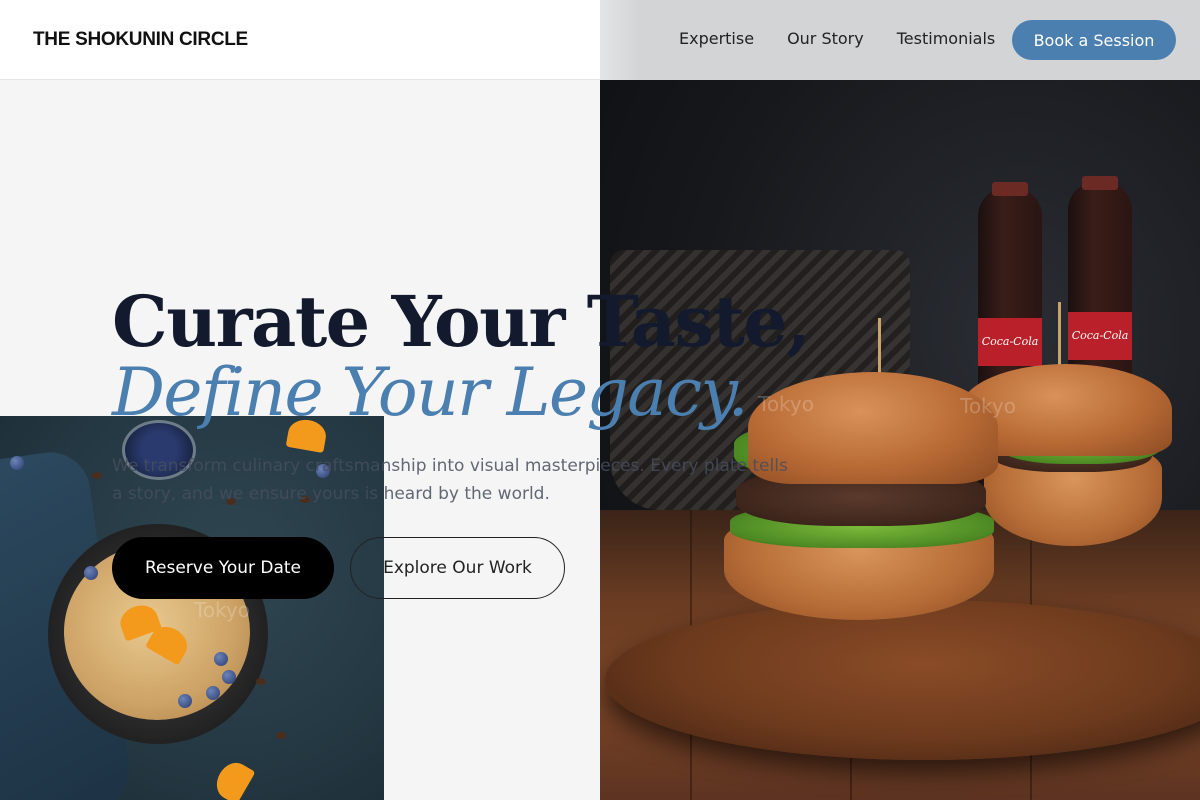 The image size is (1200, 800). I want to click on reserve-date-button: Reserve Your Date, so click(223, 568).